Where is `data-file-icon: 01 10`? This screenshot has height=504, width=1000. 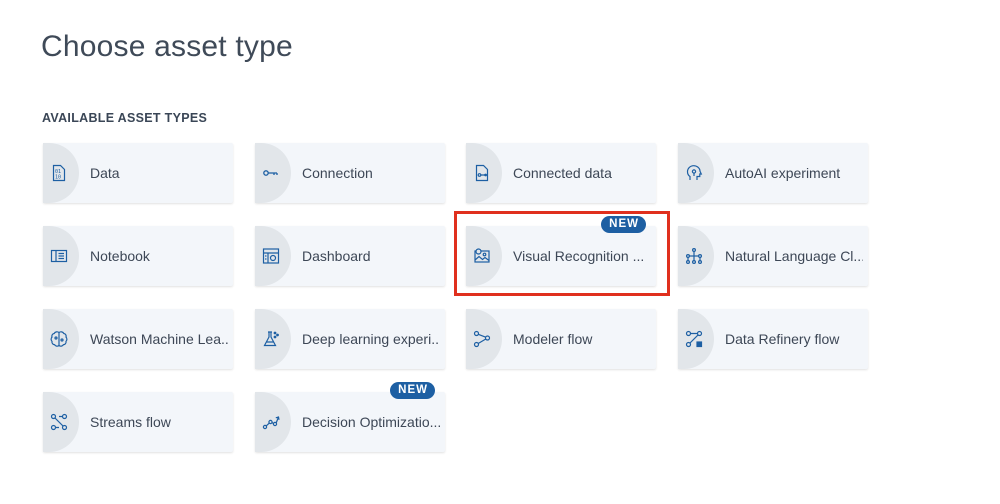 data-file-icon: 01 10 is located at coordinates (59, 173).